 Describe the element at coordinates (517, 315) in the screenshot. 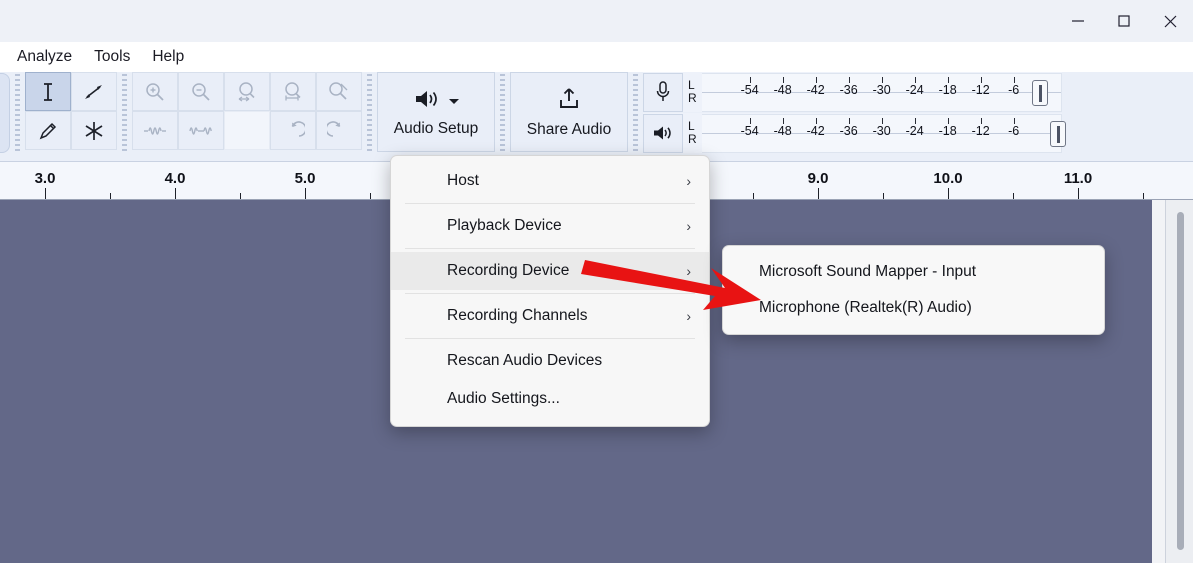

I see `menu-item-label: Recording Channels` at that location.